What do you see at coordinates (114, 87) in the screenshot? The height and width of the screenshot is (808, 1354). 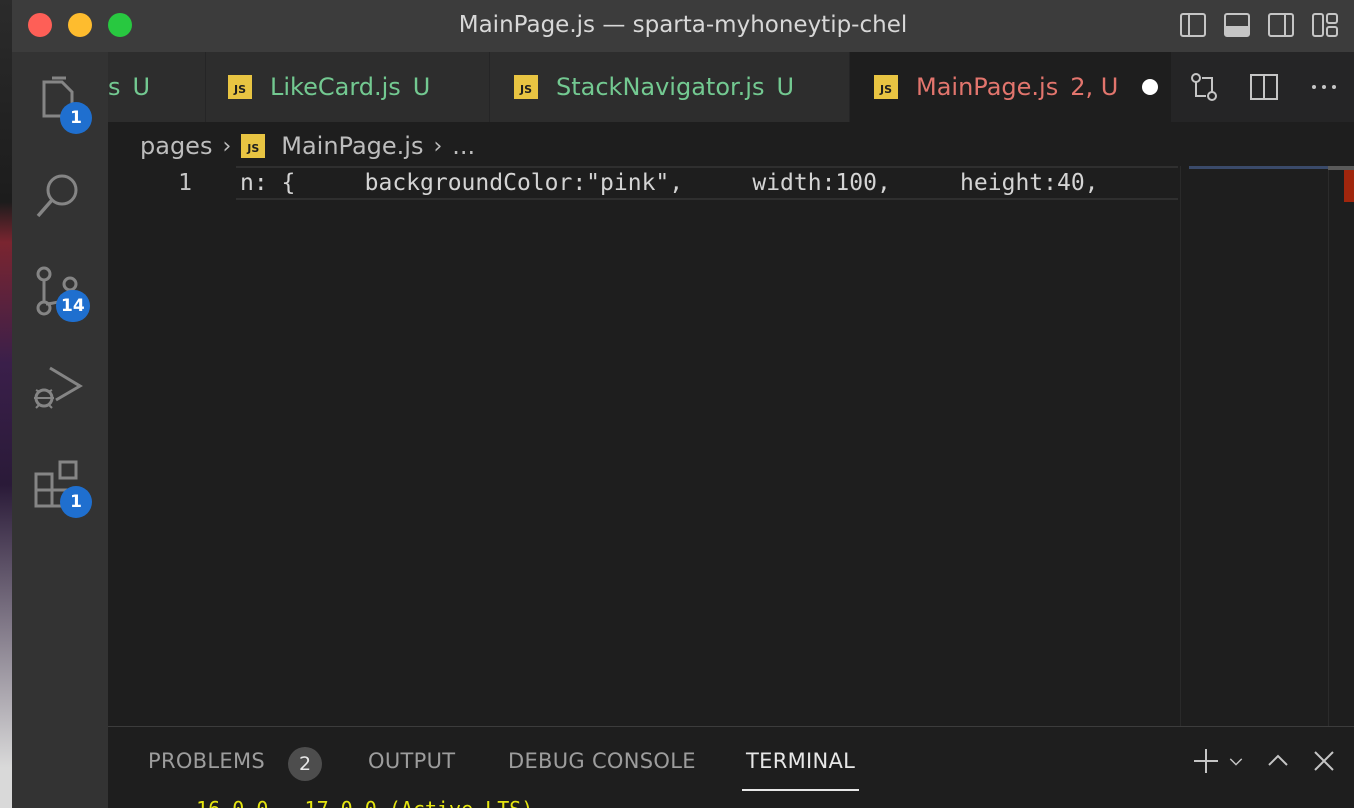 I see `tab-label: s` at bounding box center [114, 87].